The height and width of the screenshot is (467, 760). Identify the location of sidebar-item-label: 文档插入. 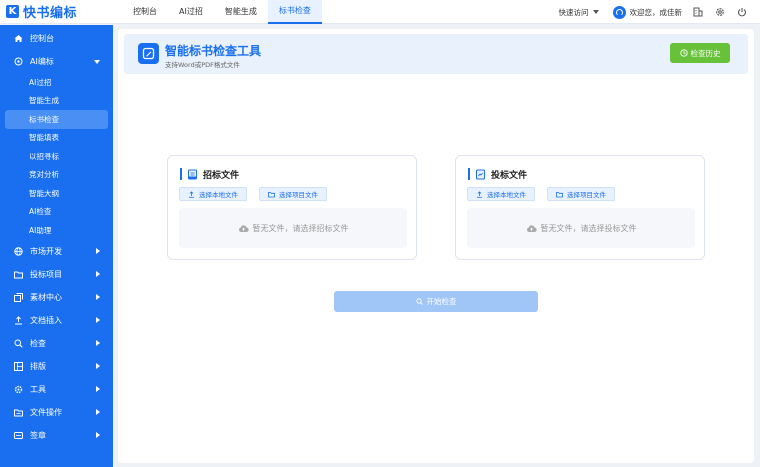
(46, 320).